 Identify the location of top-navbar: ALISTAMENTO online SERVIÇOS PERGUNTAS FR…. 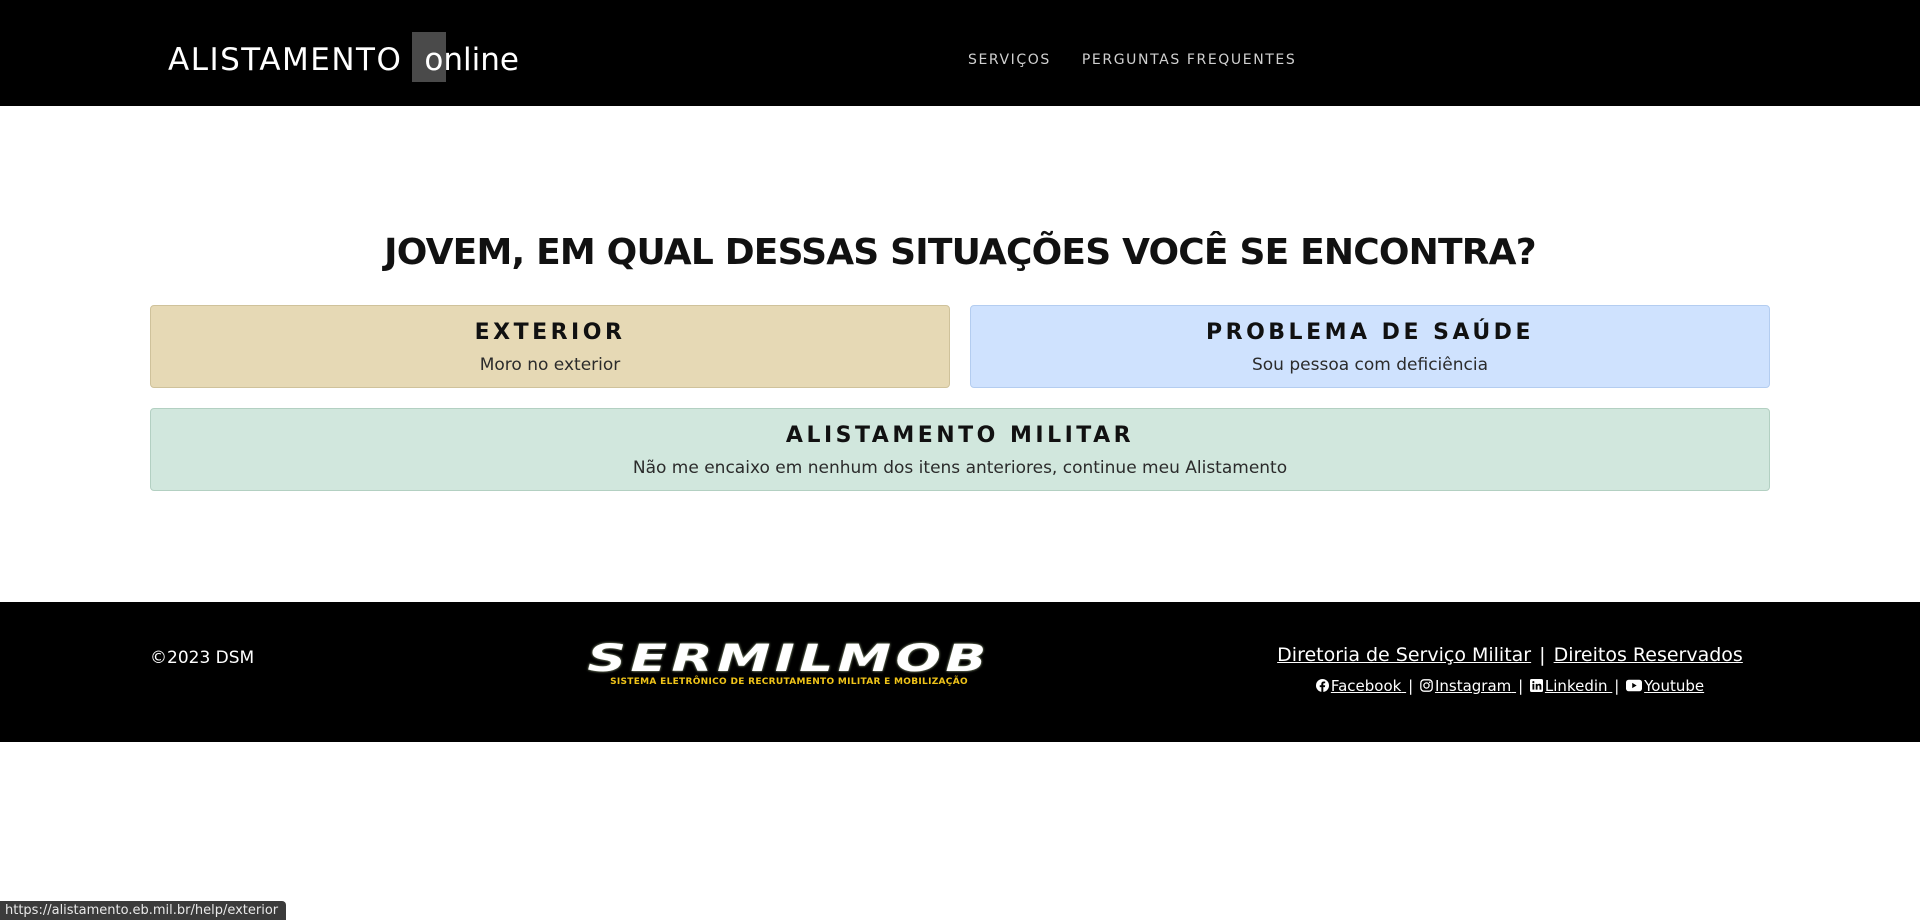
(960, 53).